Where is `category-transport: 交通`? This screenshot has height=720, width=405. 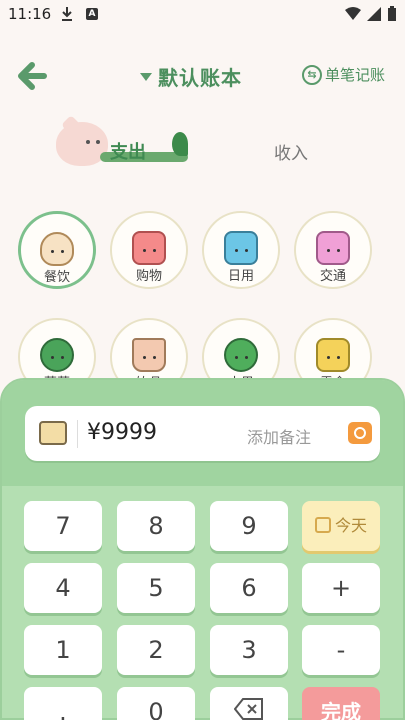 category-transport: 交通 is located at coordinates (333, 250).